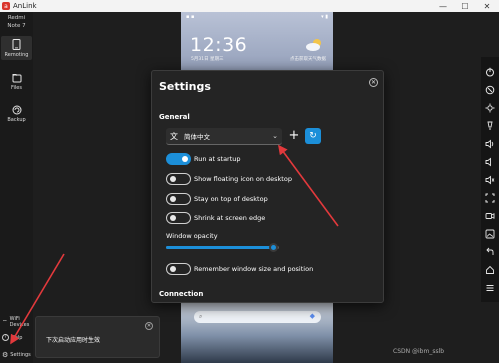 Image resolution: width=499 pixels, height=363 pixels. I want to click on toggle-label: Run at startup, so click(217, 159).